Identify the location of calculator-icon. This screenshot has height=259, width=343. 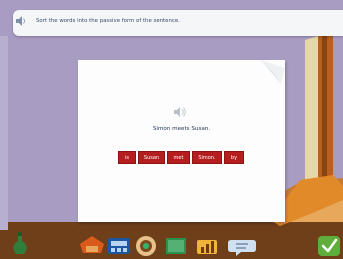
(119, 246).